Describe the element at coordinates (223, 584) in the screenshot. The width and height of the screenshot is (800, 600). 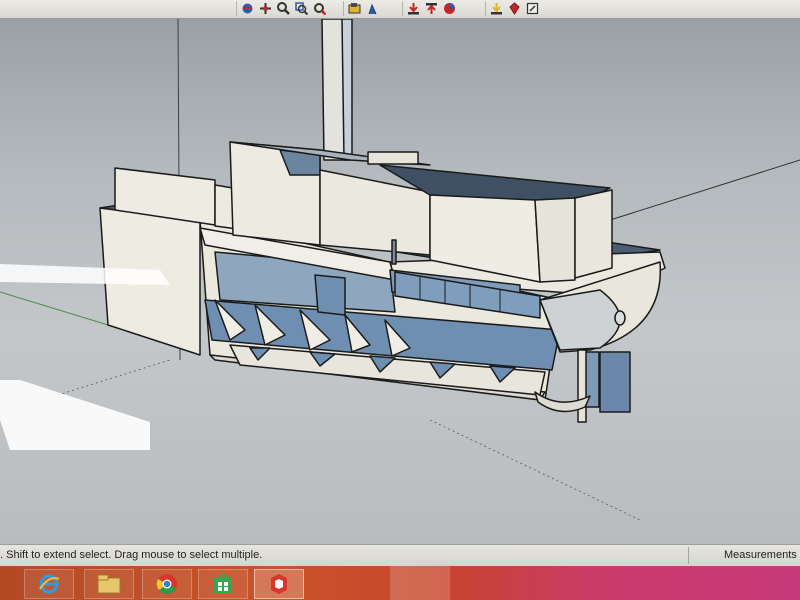
I see `store-icon` at that location.